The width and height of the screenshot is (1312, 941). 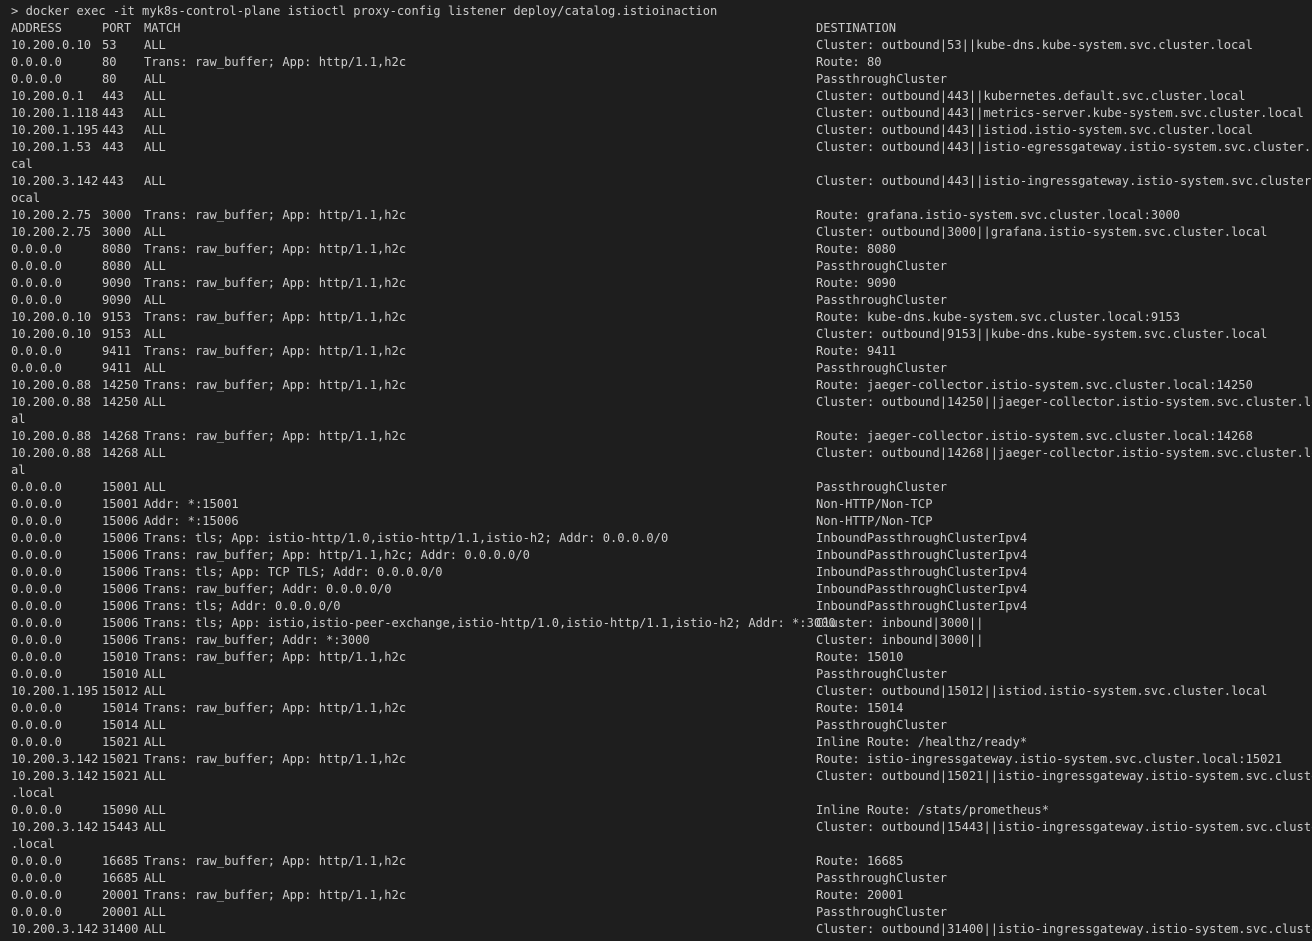 I want to click on table-row: 0.0.0.0 8080 ALL PassthroughCluster, so click(x=656, y=266).